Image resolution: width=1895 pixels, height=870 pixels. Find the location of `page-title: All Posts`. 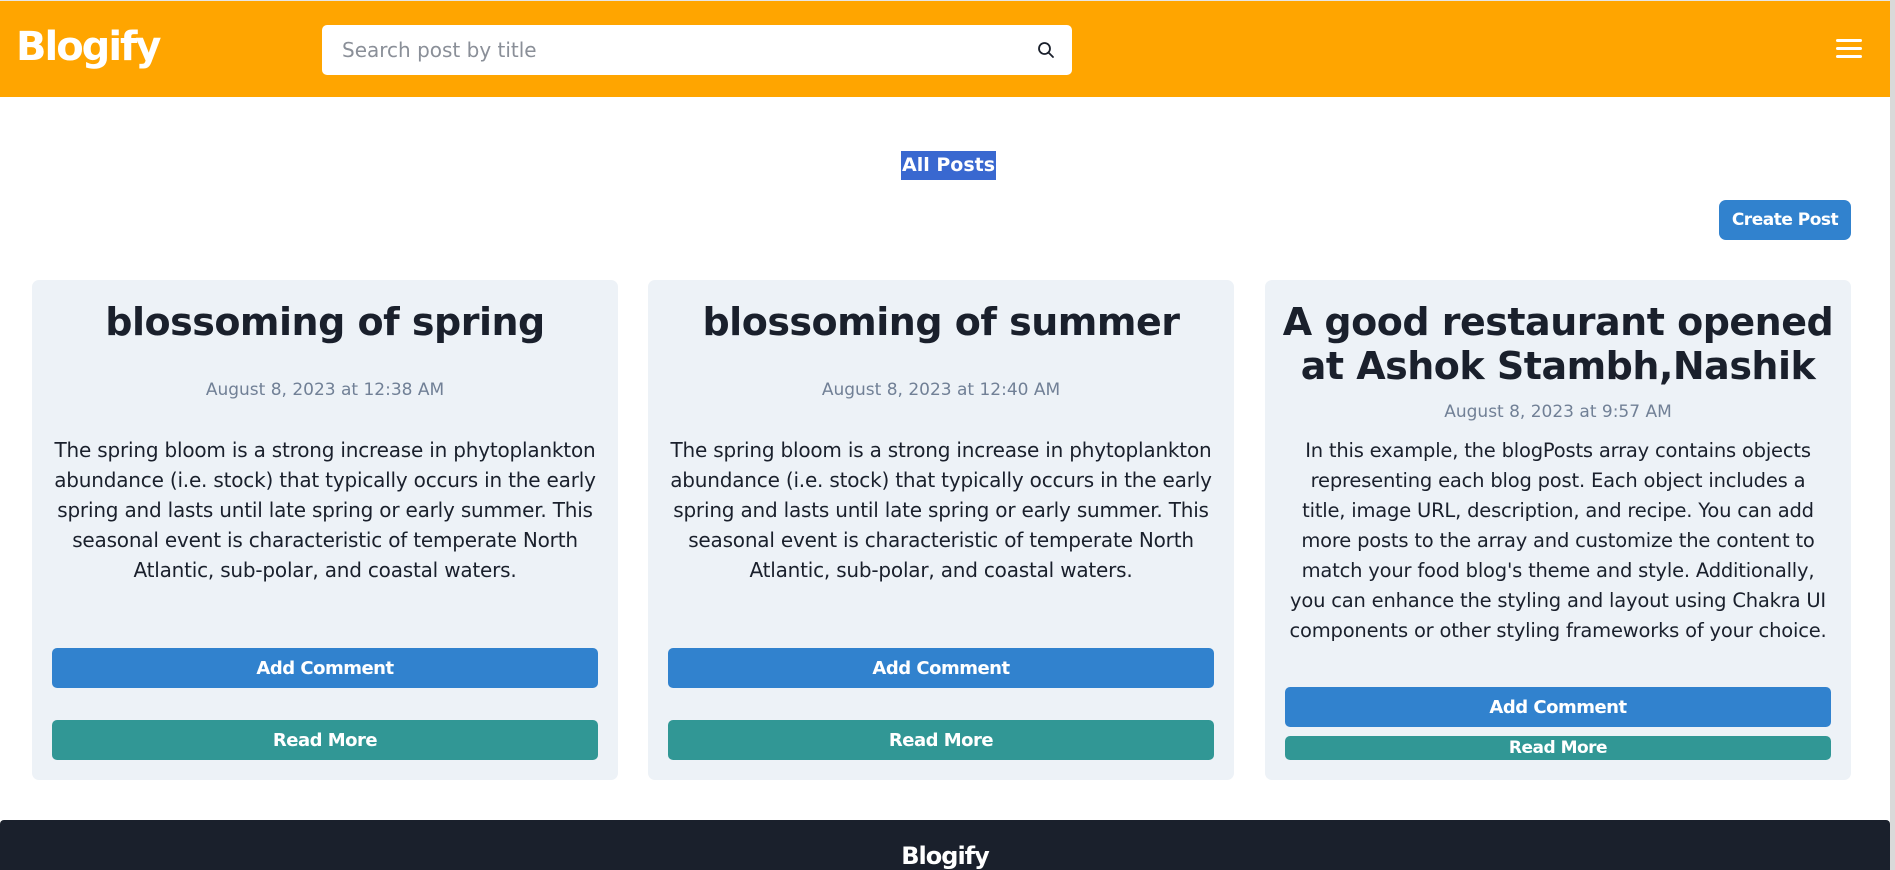

page-title: All Posts is located at coordinates (949, 165).